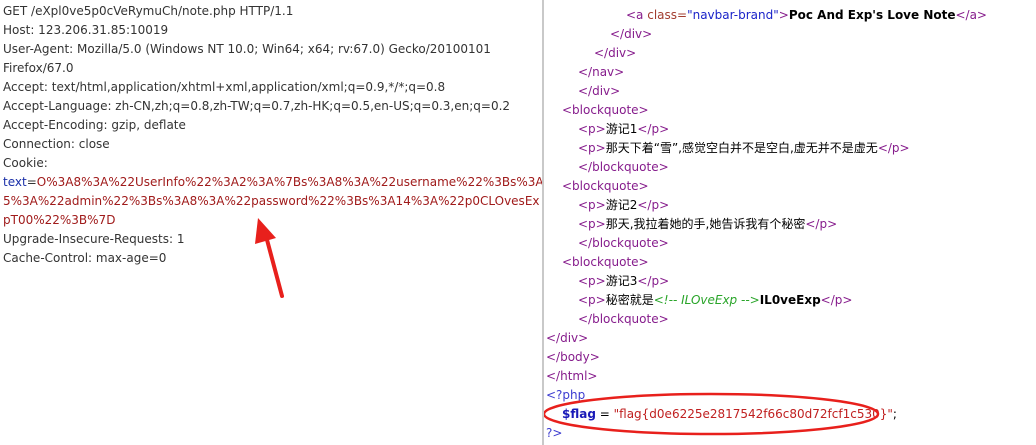 The image size is (1036, 445). Describe the element at coordinates (269, 258) in the screenshot. I see `red-arrow-annotation` at that location.